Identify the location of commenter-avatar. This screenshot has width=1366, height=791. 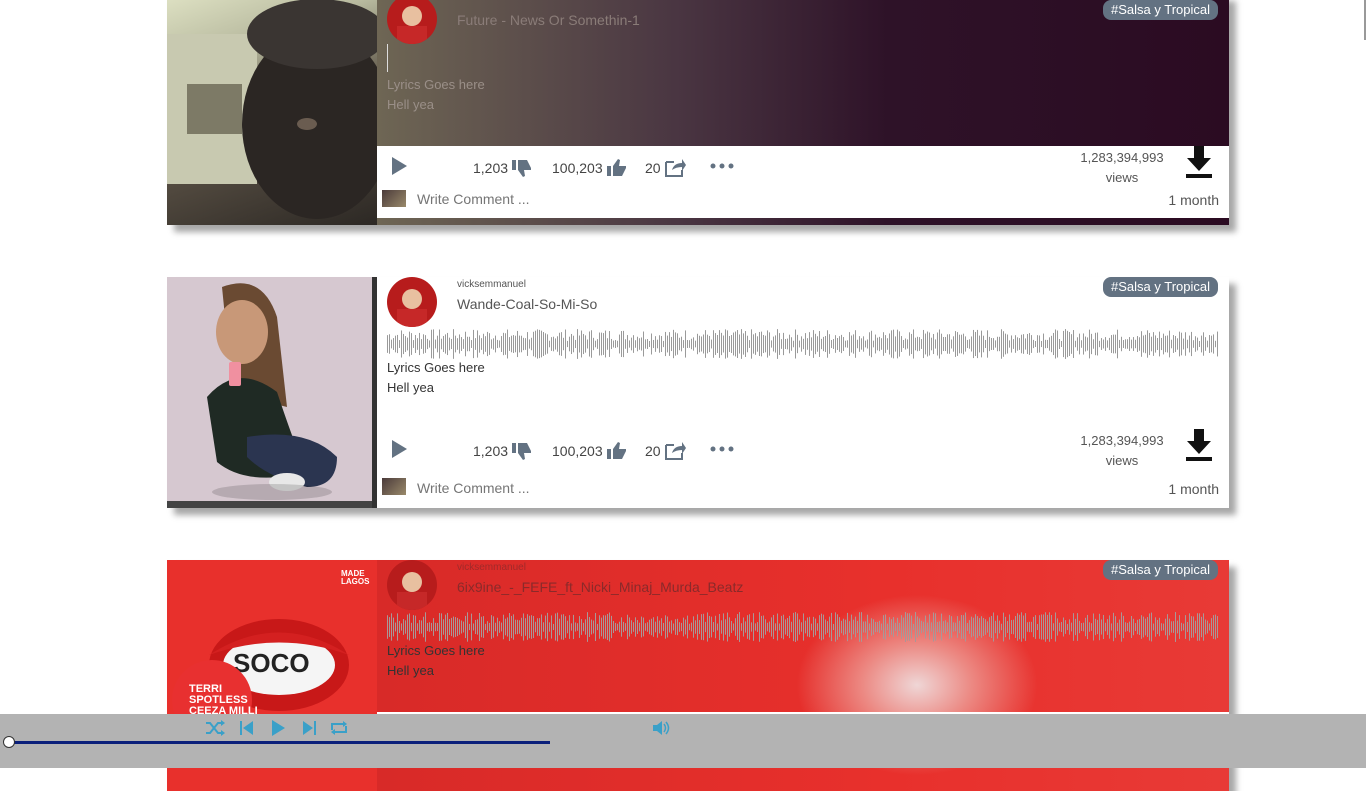
(394, 198).